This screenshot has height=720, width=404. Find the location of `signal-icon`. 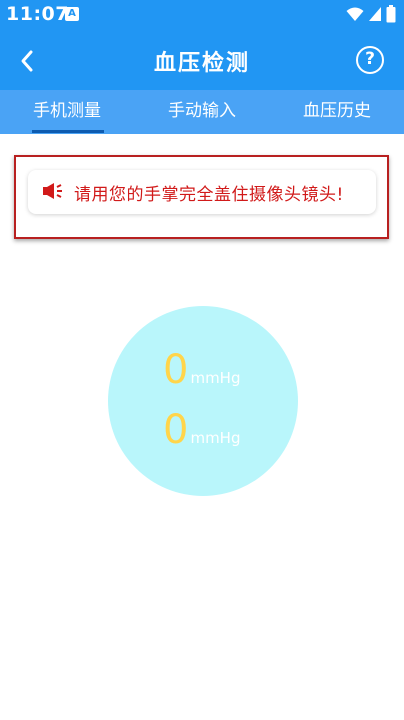

signal-icon is located at coordinates (375, 14).